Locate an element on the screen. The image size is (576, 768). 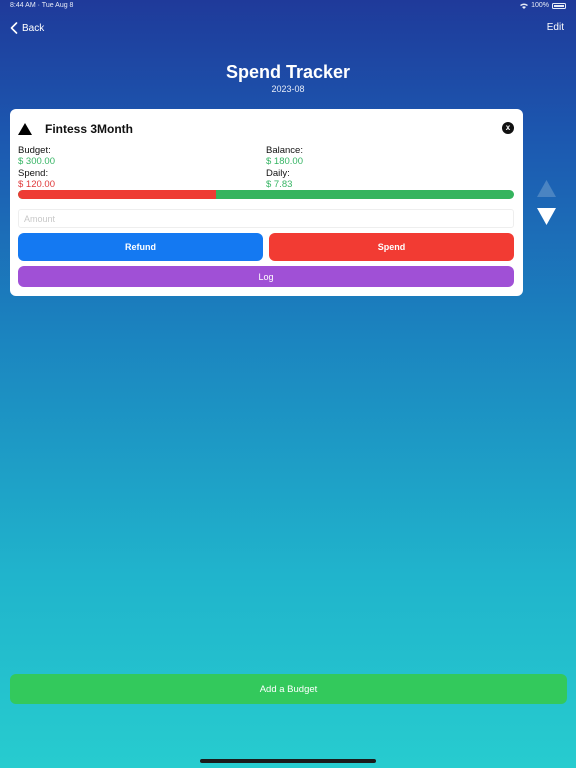
battery-percent: 100% is located at coordinates (540, 5).